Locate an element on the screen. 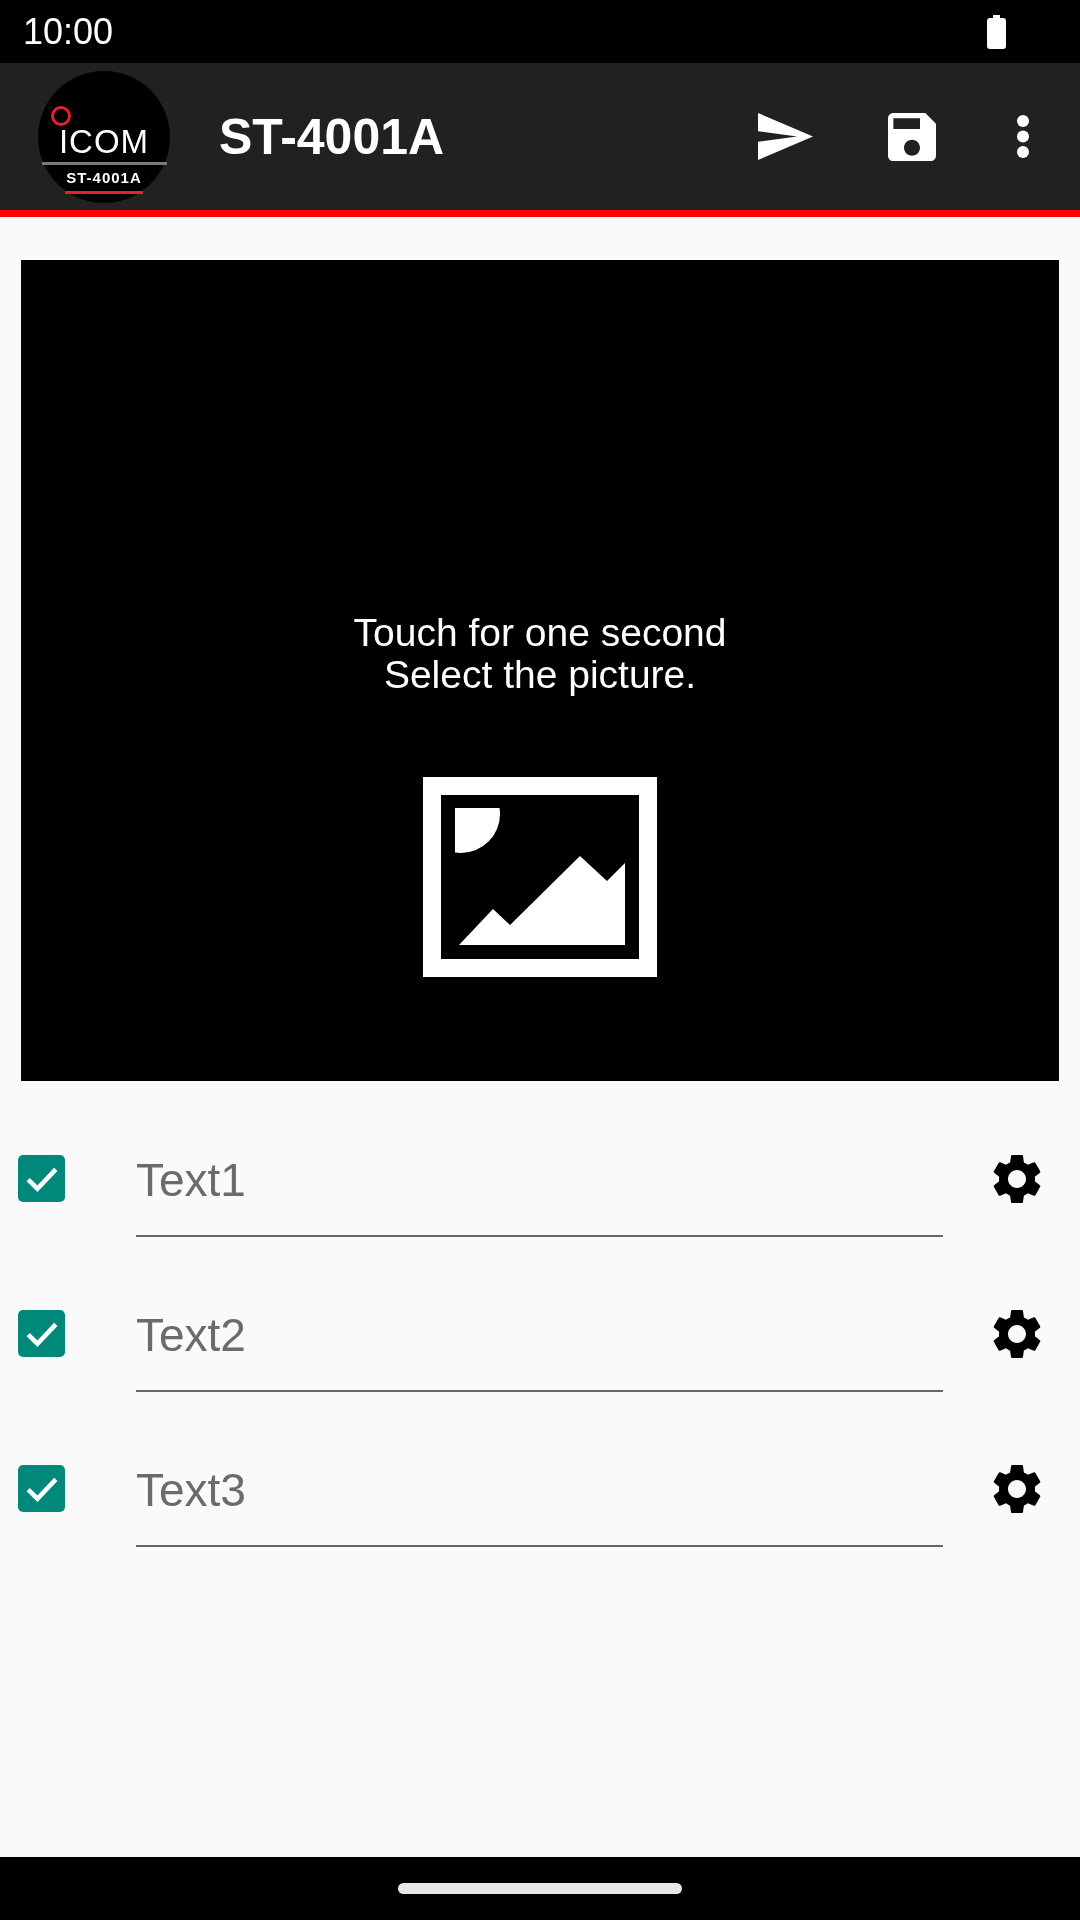 This screenshot has width=1080, height=1920. text-input-field: Text3 is located at coordinates (539, 1498).